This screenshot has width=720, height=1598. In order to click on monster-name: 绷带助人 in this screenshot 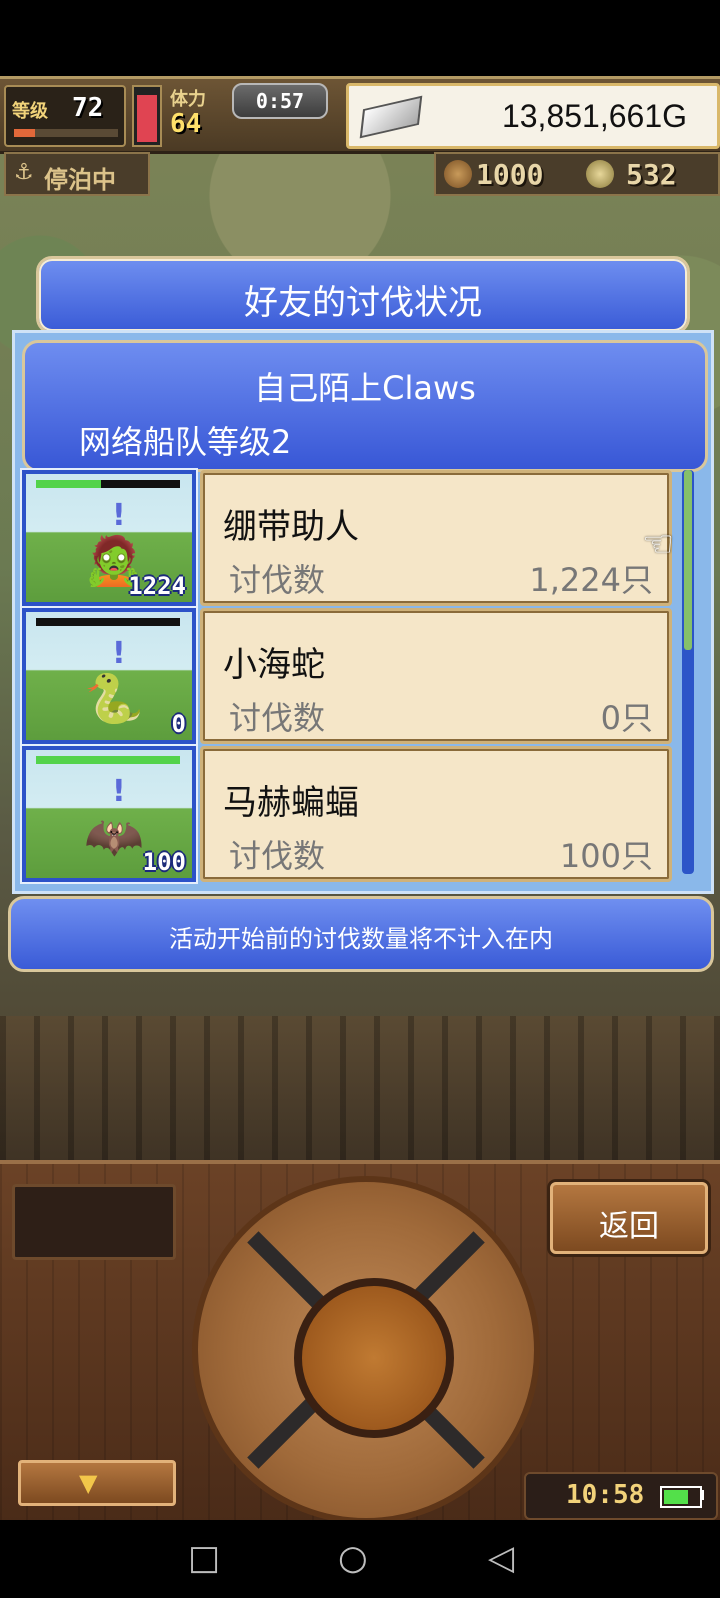, I will do `click(291, 527)`.